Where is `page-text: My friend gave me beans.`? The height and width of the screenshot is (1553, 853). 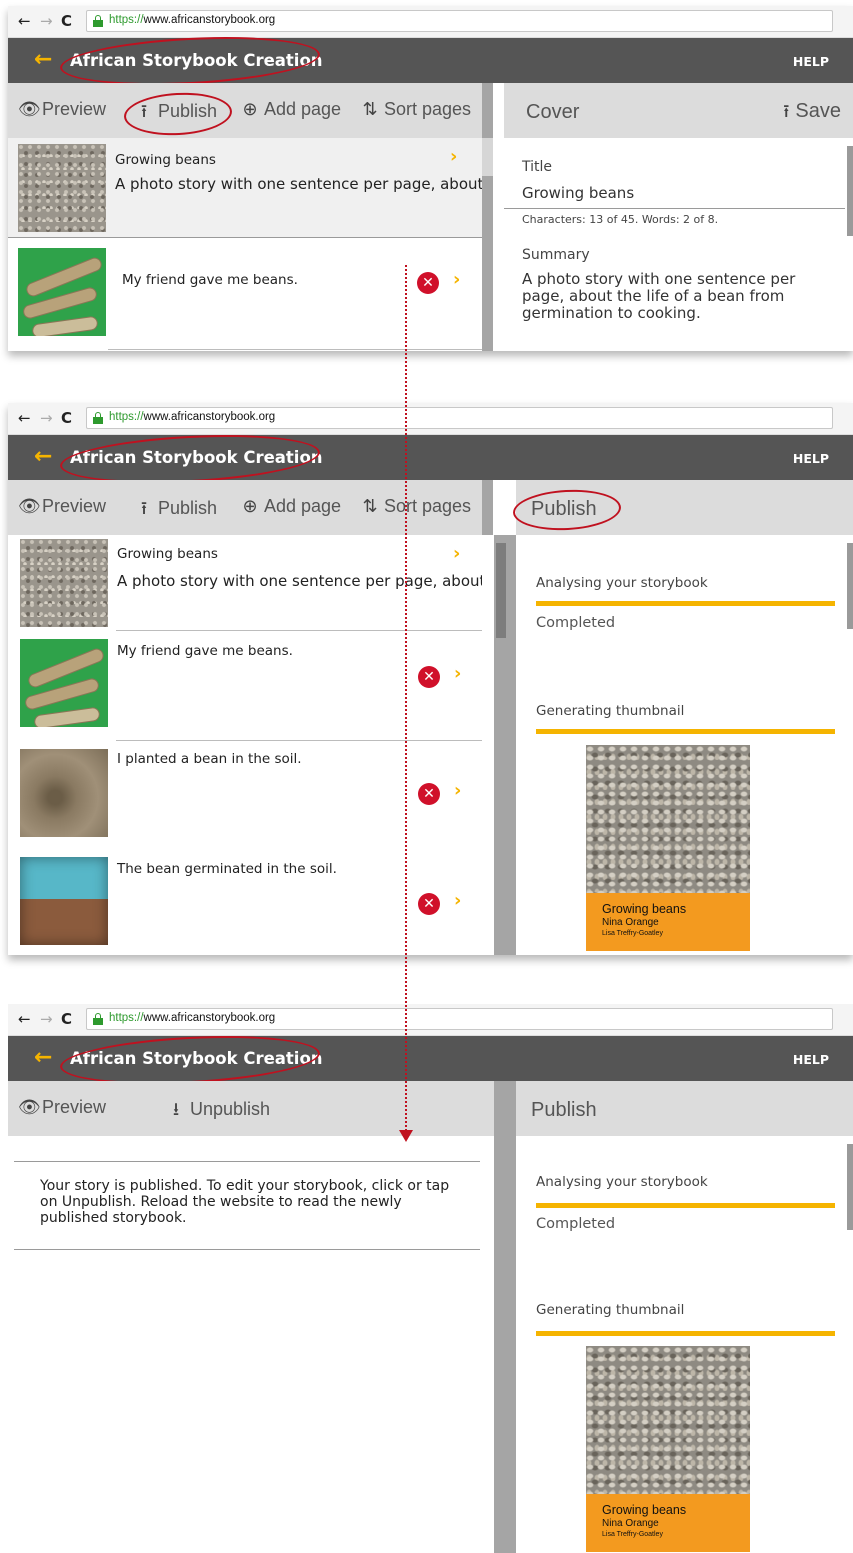
page-text: My friend gave me beans. is located at coordinates (205, 651).